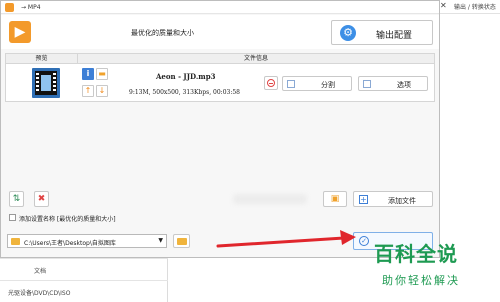  I want to click on watermark-title: 百科全说, so click(416, 254).